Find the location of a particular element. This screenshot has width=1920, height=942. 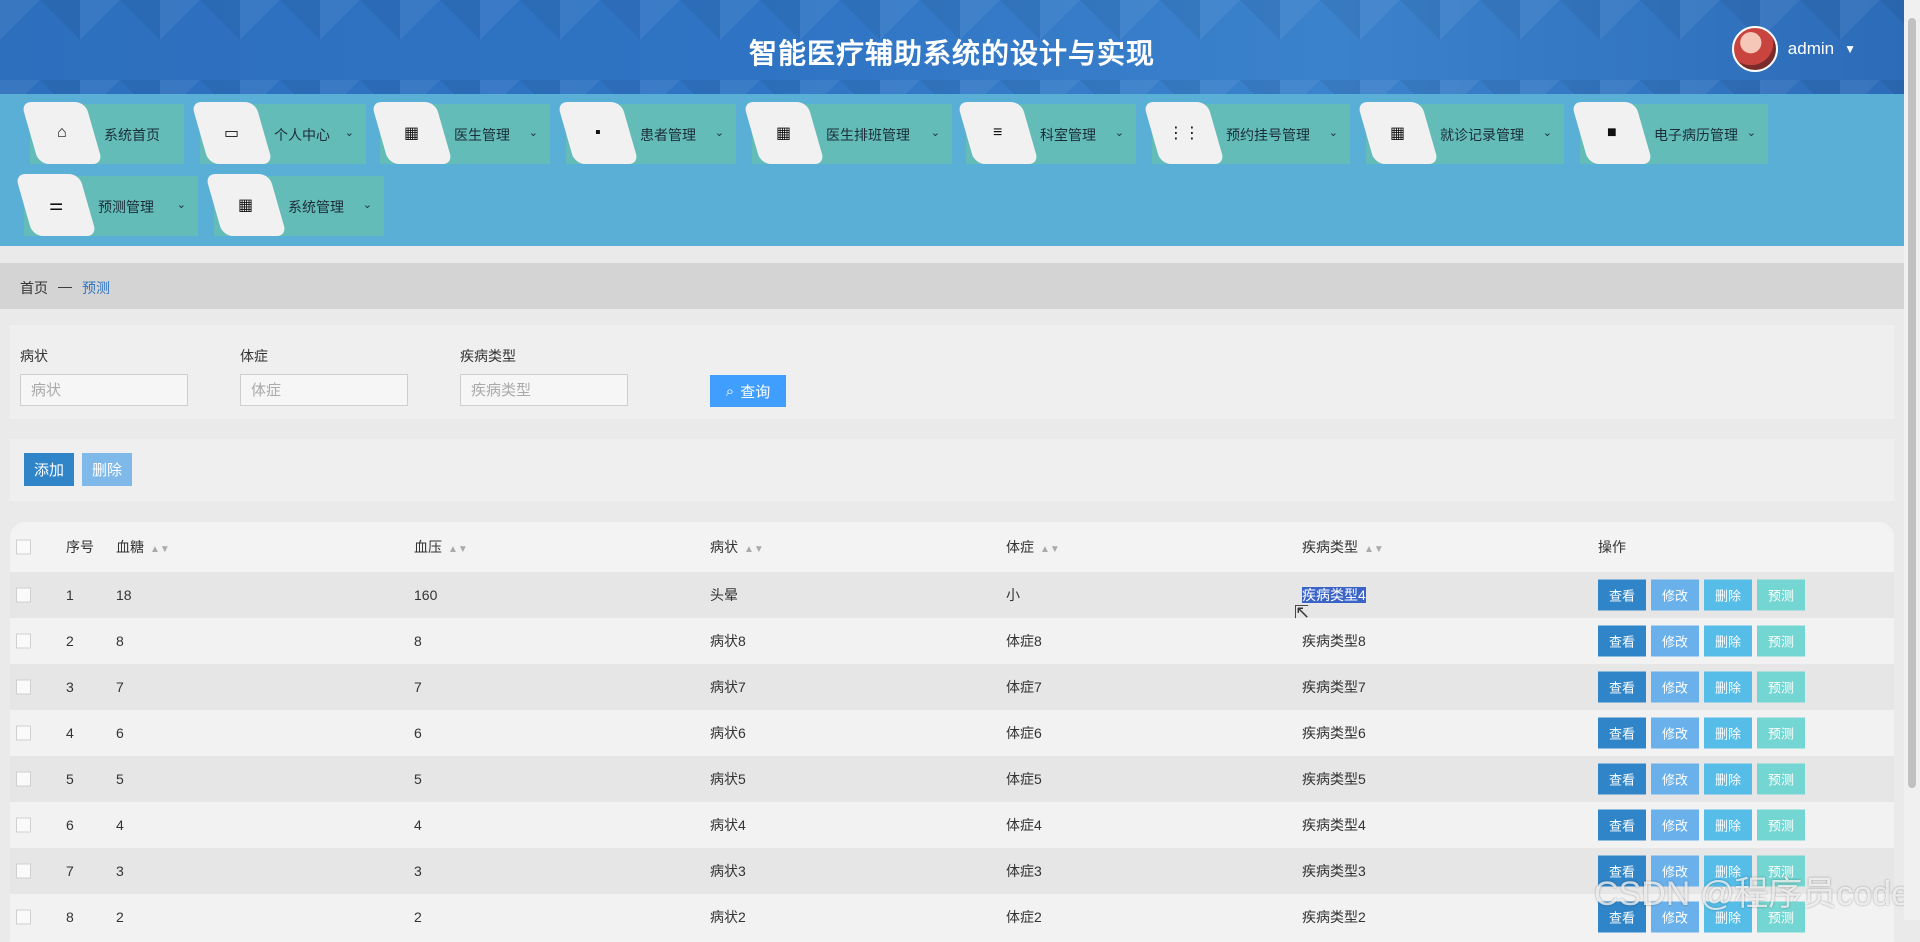

table-row: 6 4 4 病状4 体症4 疾病类型4 查看 修改 删除 预测 is located at coordinates (952, 825).